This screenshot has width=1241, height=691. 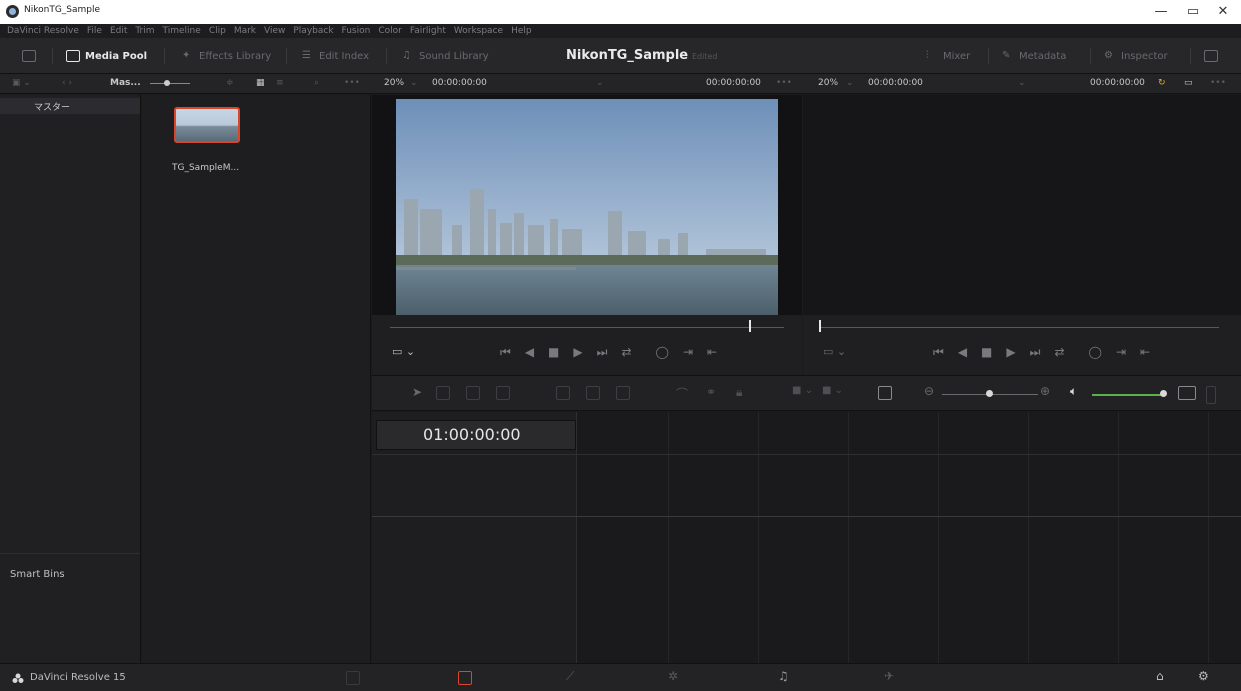 I want to click on mixer-button: ⫶ Mixer, so click(x=948, y=56).